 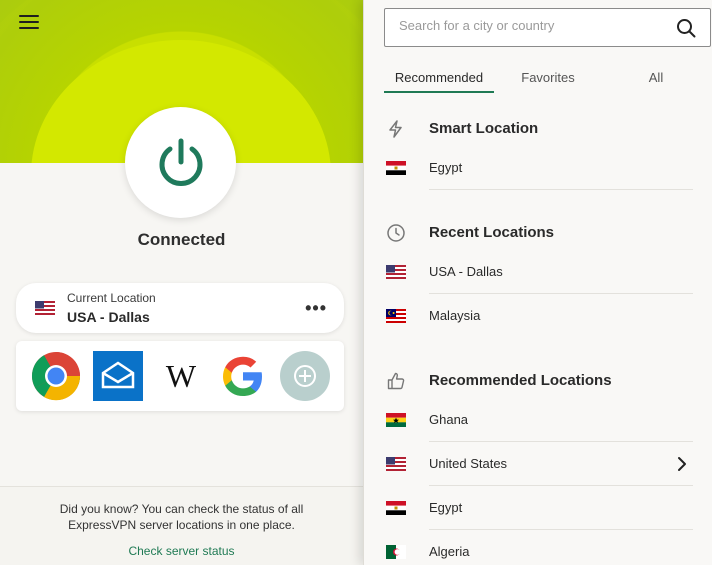 I want to click on location-name: USA - Dallas, so click(x=466, y=271).